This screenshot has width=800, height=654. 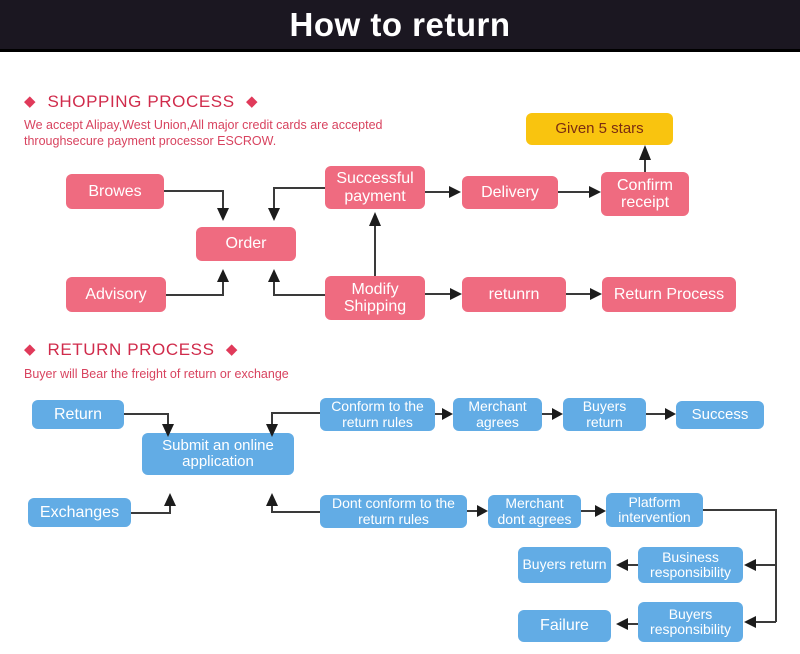 What do you see at coordinates (246, 244) in the screenshot?
I see `node-order: Order` at bounding box center [246, 244].